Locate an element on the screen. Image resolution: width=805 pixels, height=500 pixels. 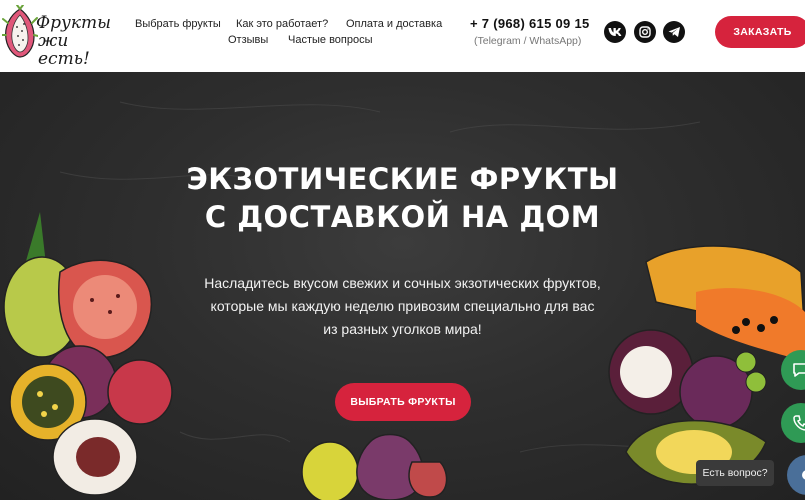
nav-how-it-works: Как это работает? is located at coordinates (282, 24).